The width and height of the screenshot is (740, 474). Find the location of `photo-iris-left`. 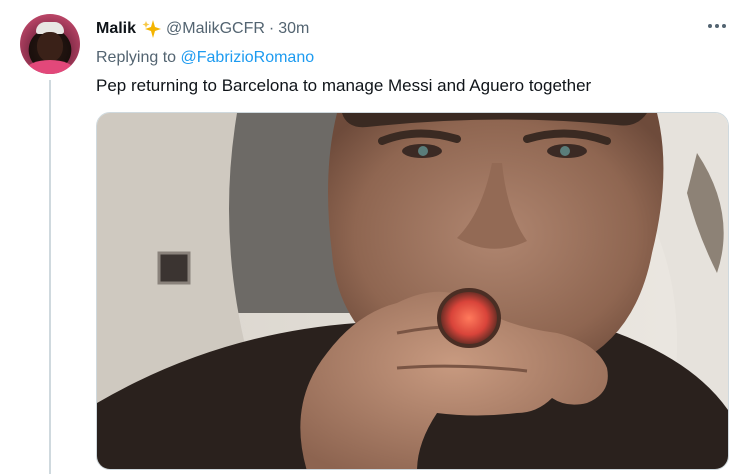

photo-iris-left is located at coordinates (423, 151).